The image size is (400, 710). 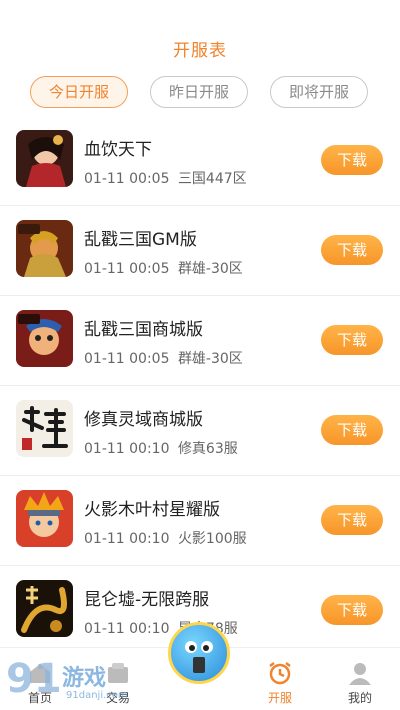 I want to click on bottom-nav: 首页 交易 开服 我的, so click(x=200, y=666).